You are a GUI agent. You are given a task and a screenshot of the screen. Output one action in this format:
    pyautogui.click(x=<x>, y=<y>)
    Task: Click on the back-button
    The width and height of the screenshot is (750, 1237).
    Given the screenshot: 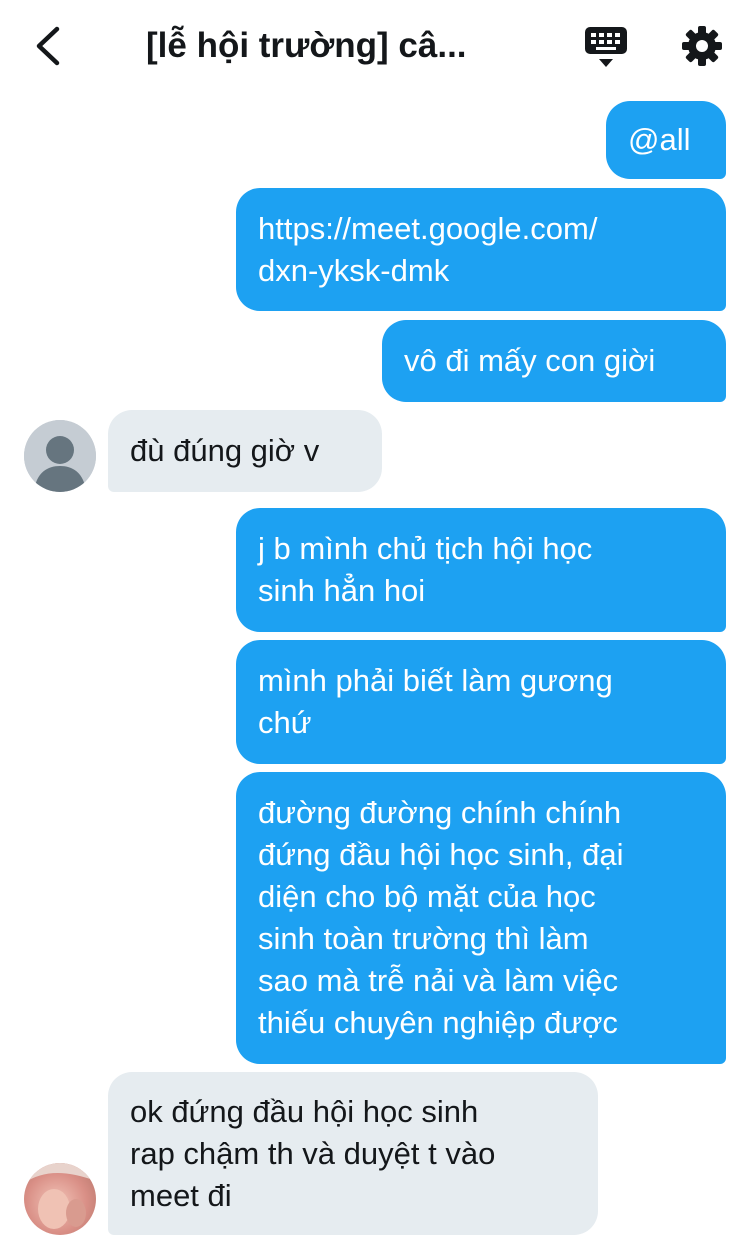 What is the action you would take?
    pyautogui.click(x=48, y=46)
    